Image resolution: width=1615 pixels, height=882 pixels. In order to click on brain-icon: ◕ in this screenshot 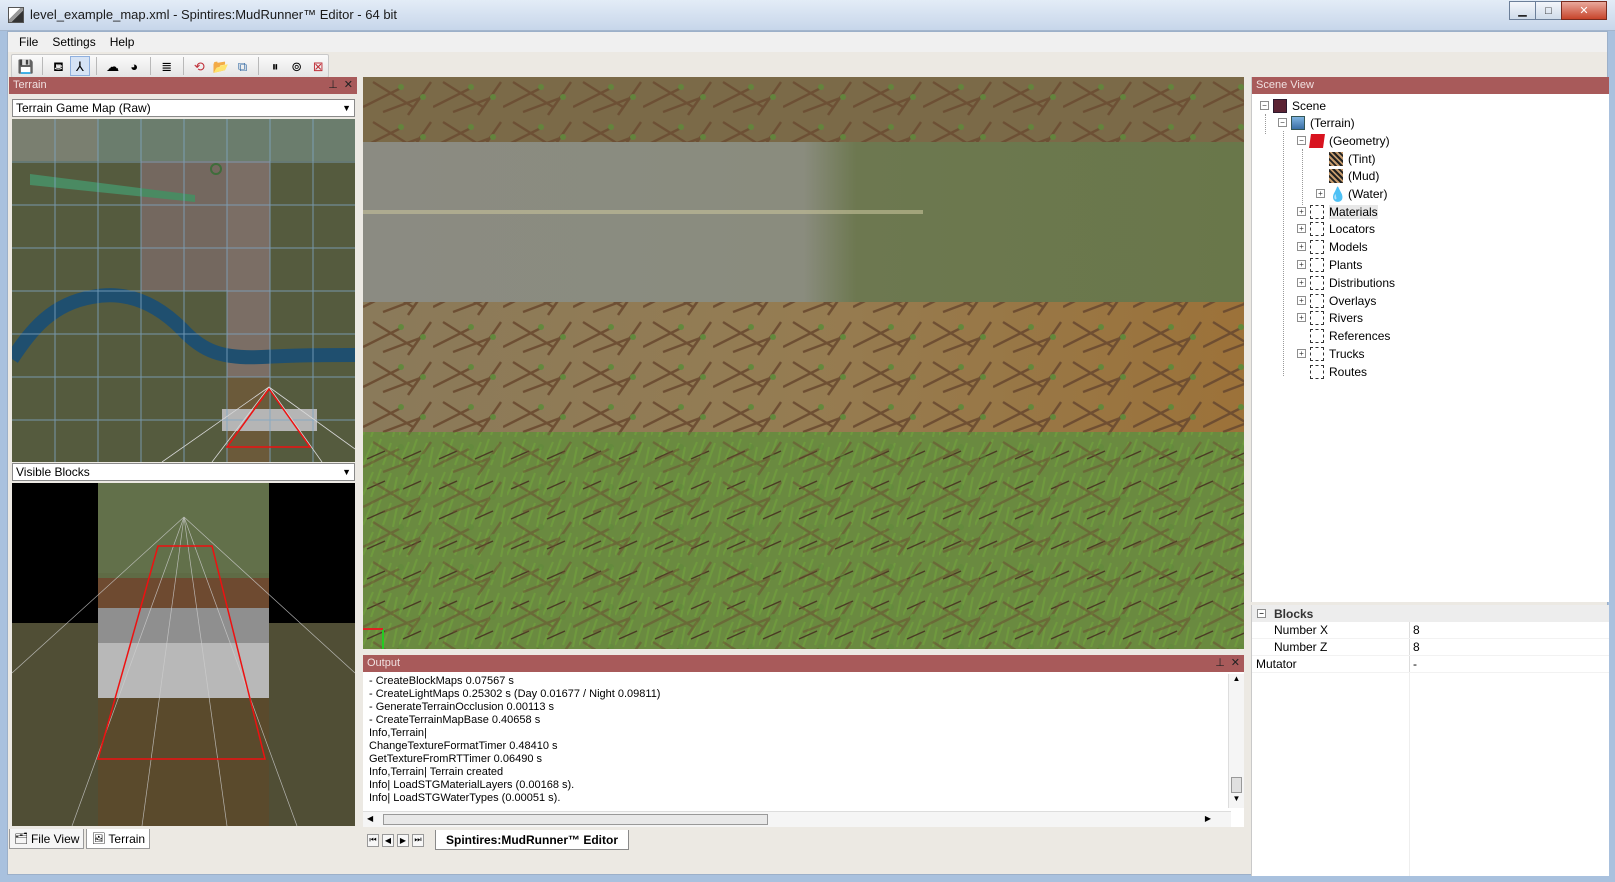, I will do `click(134, 66)`.